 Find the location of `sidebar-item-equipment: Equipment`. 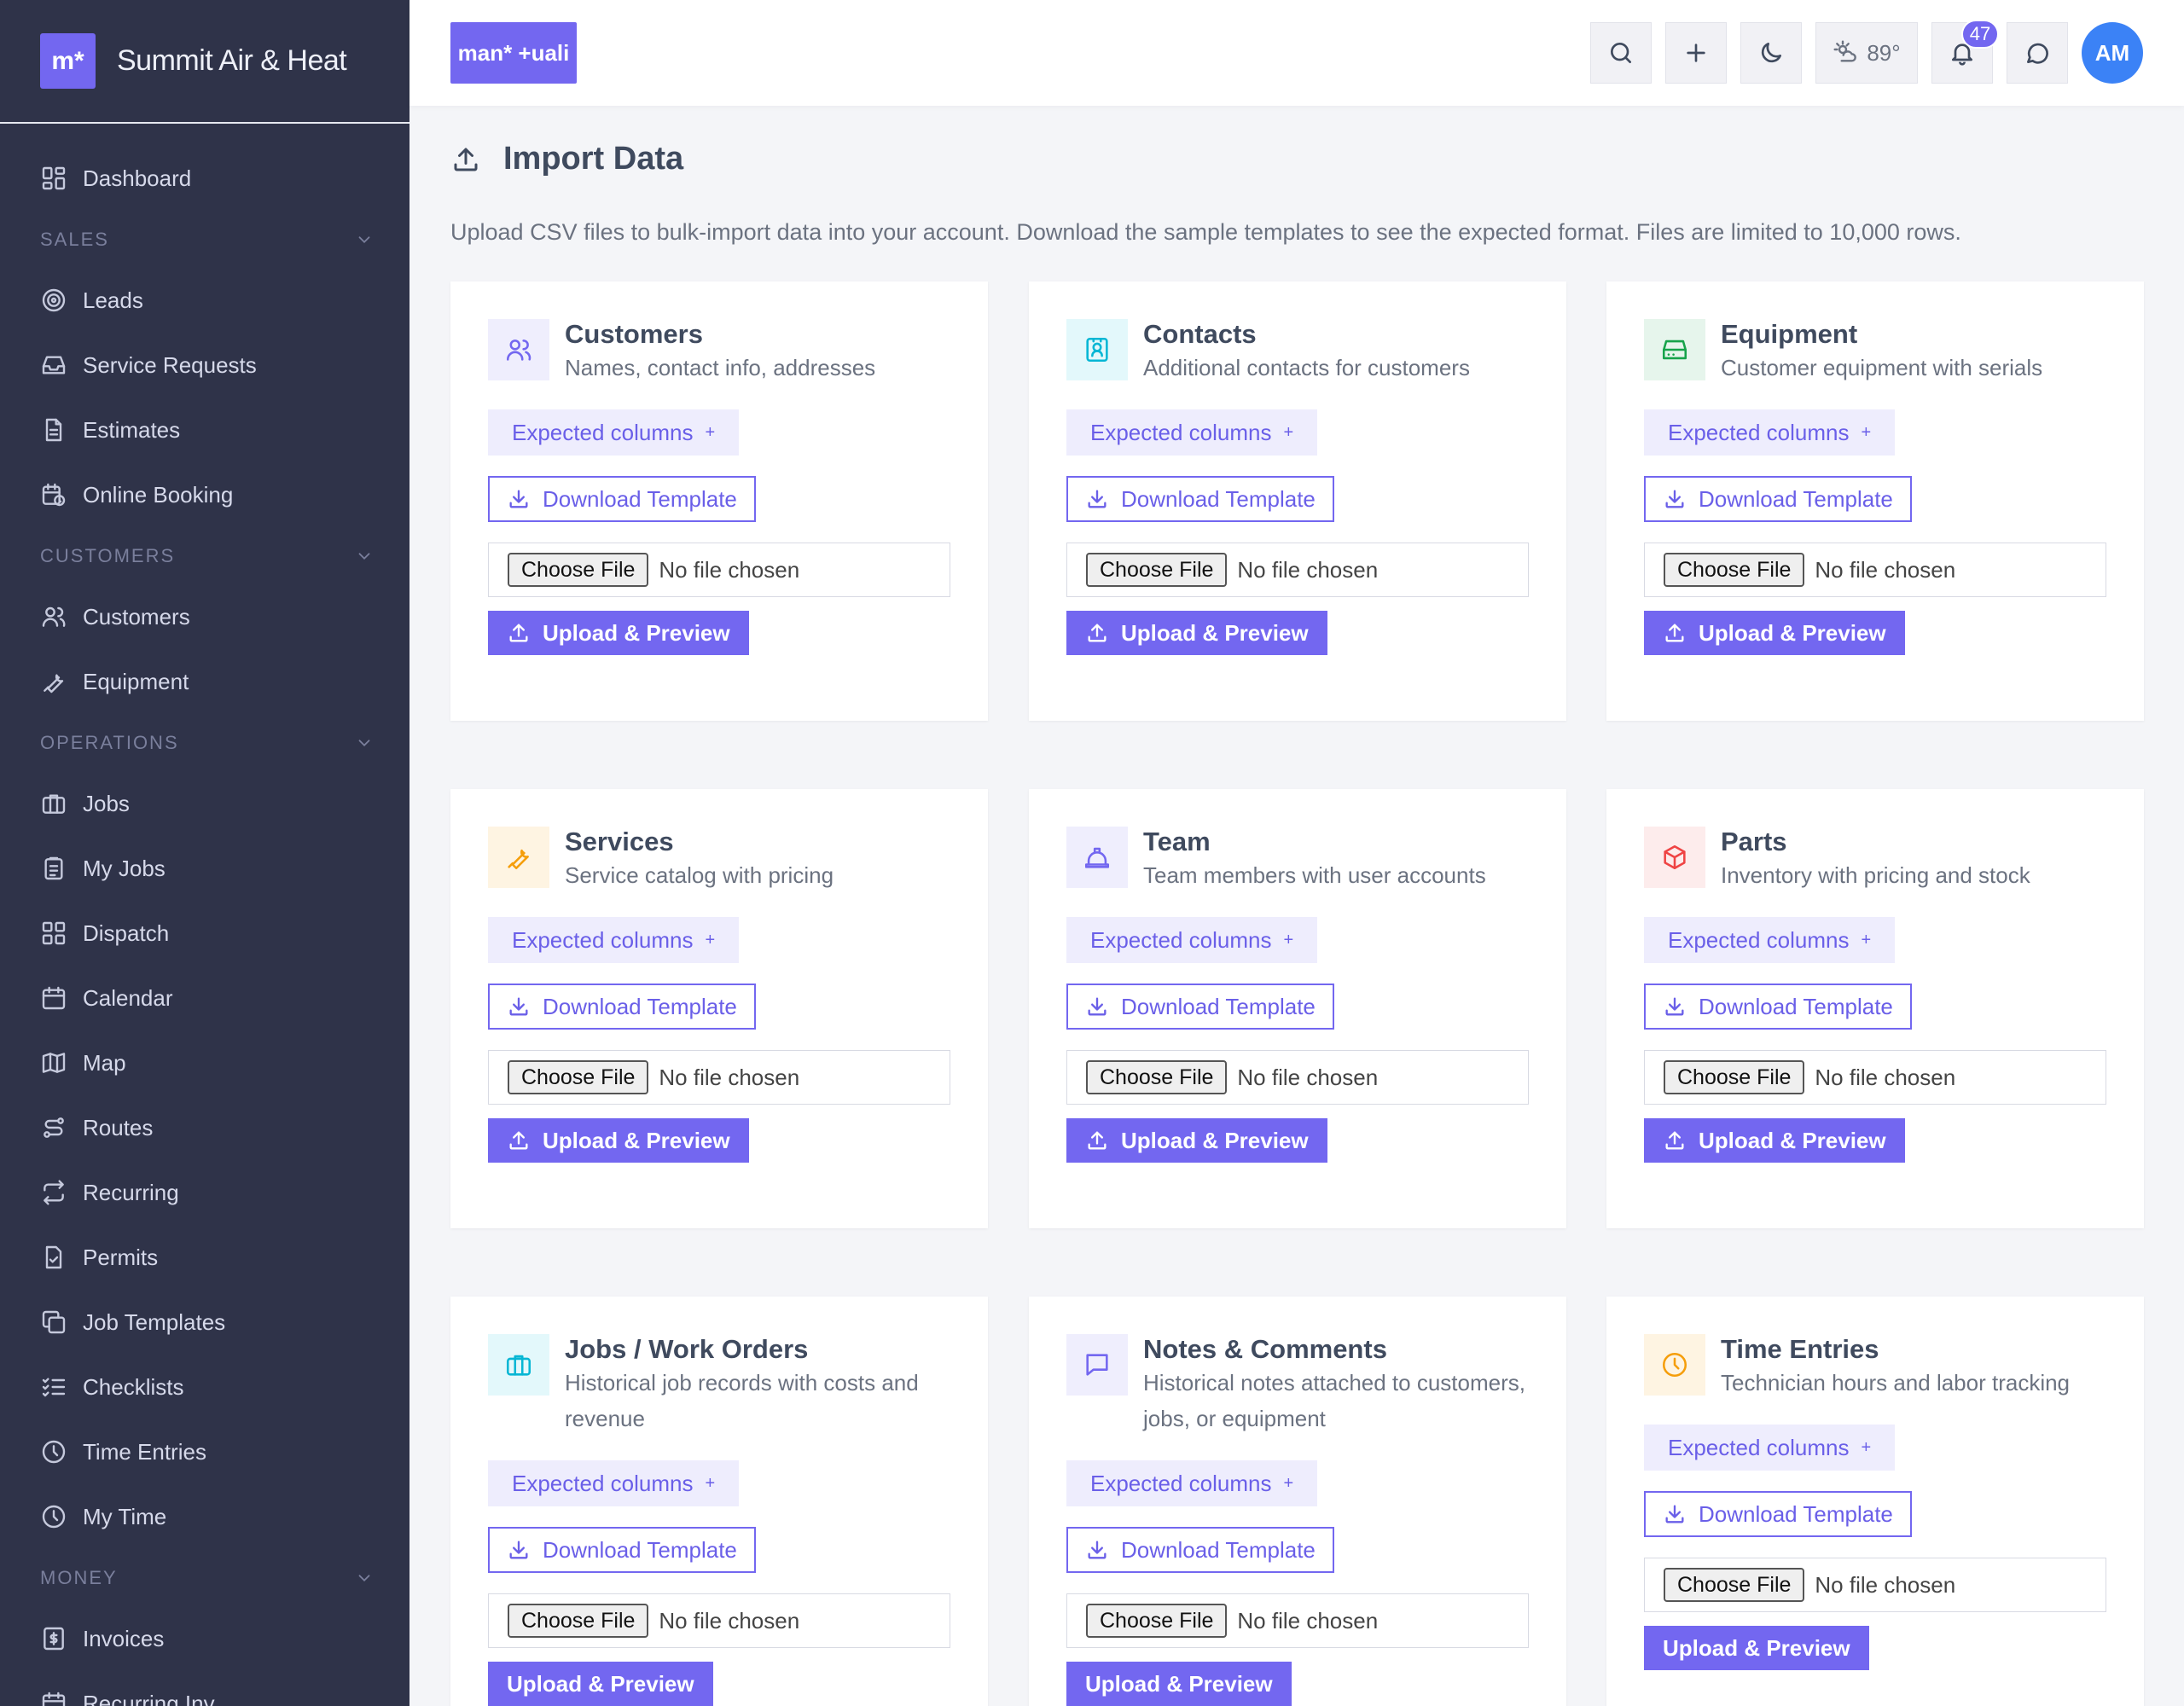

sidebar-item-equipment: Equipment is located at coordinates (205, 682).